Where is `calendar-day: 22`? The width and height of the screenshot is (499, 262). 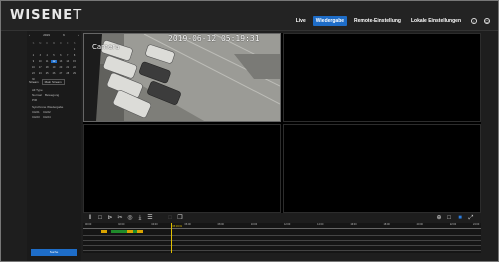 calendar-day: 22 is located at coordinates (74, 67).